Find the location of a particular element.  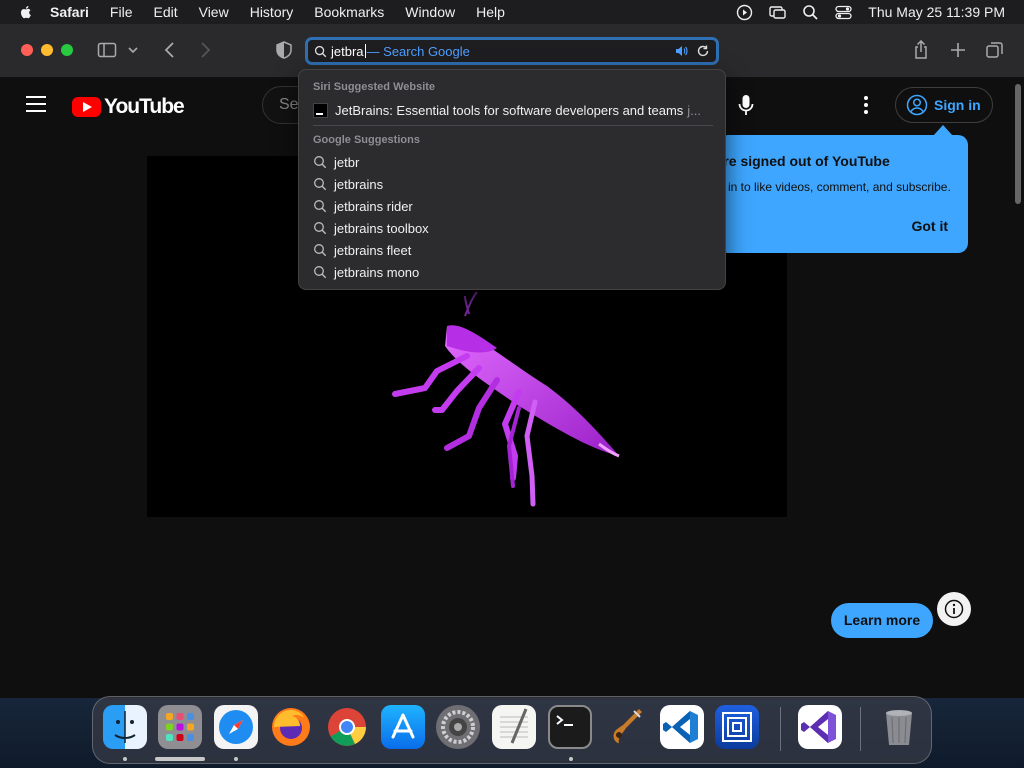

suggestion-text: jetbrains rider is located at coordinates (373, 206).